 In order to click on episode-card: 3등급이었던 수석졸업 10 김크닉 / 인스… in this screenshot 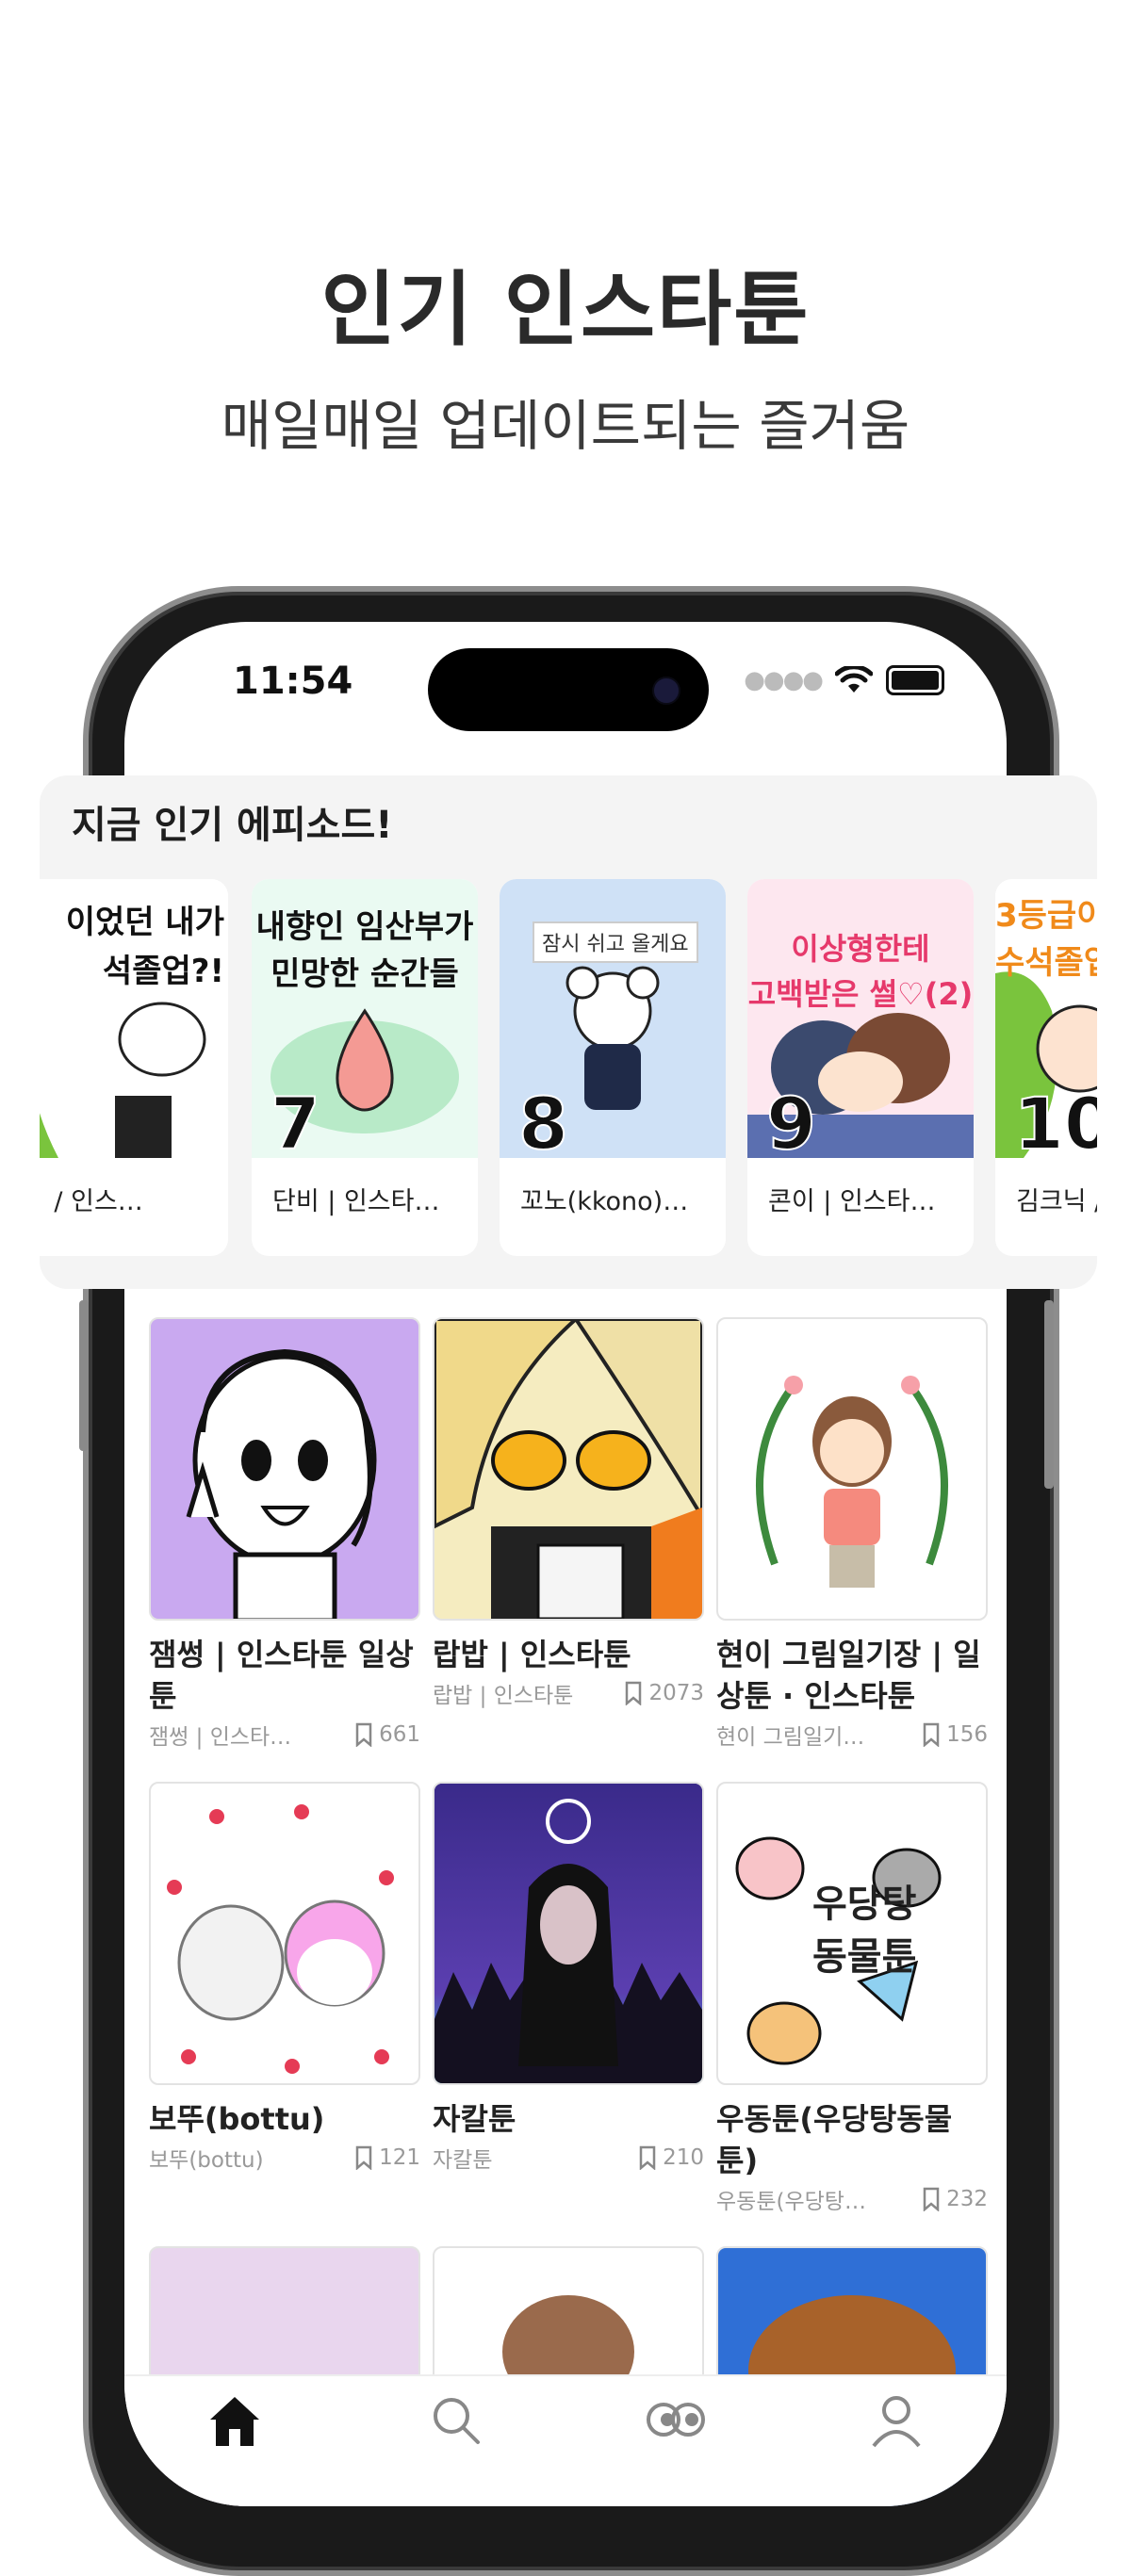, I will do `click(1046, 1067)`.